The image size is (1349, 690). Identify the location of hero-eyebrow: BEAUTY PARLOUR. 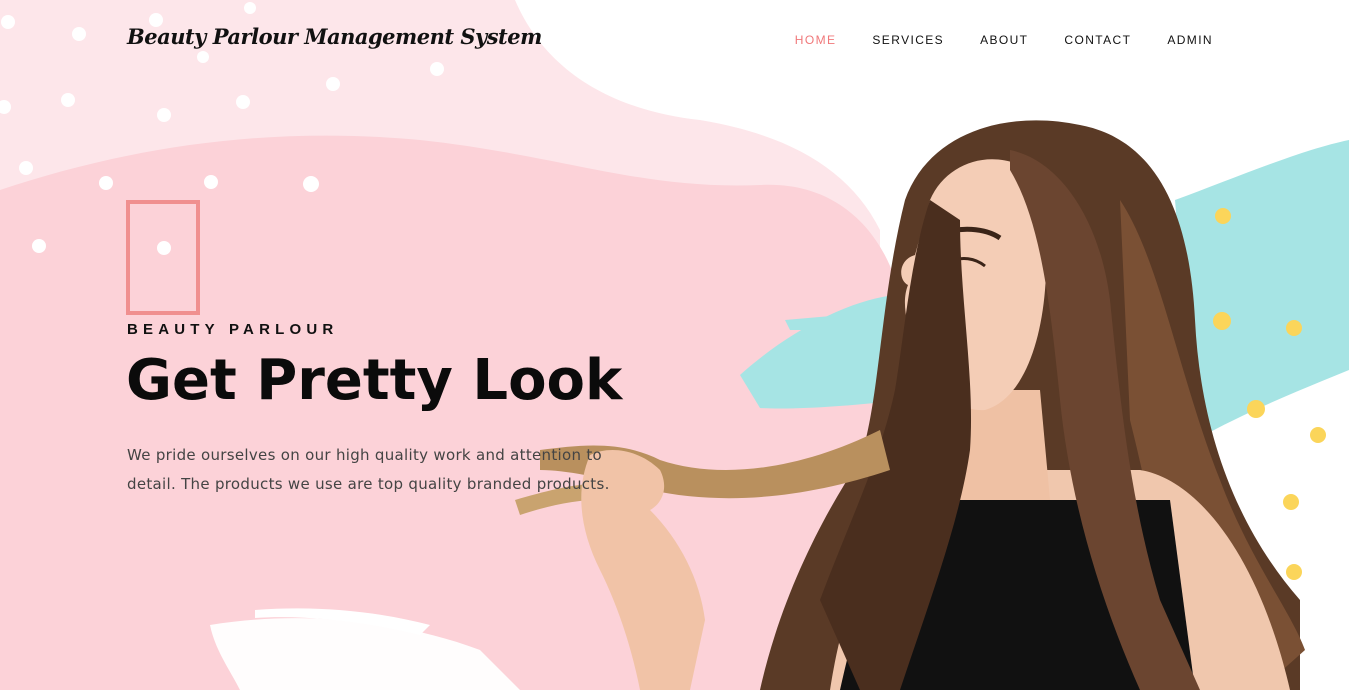
(233, 329).